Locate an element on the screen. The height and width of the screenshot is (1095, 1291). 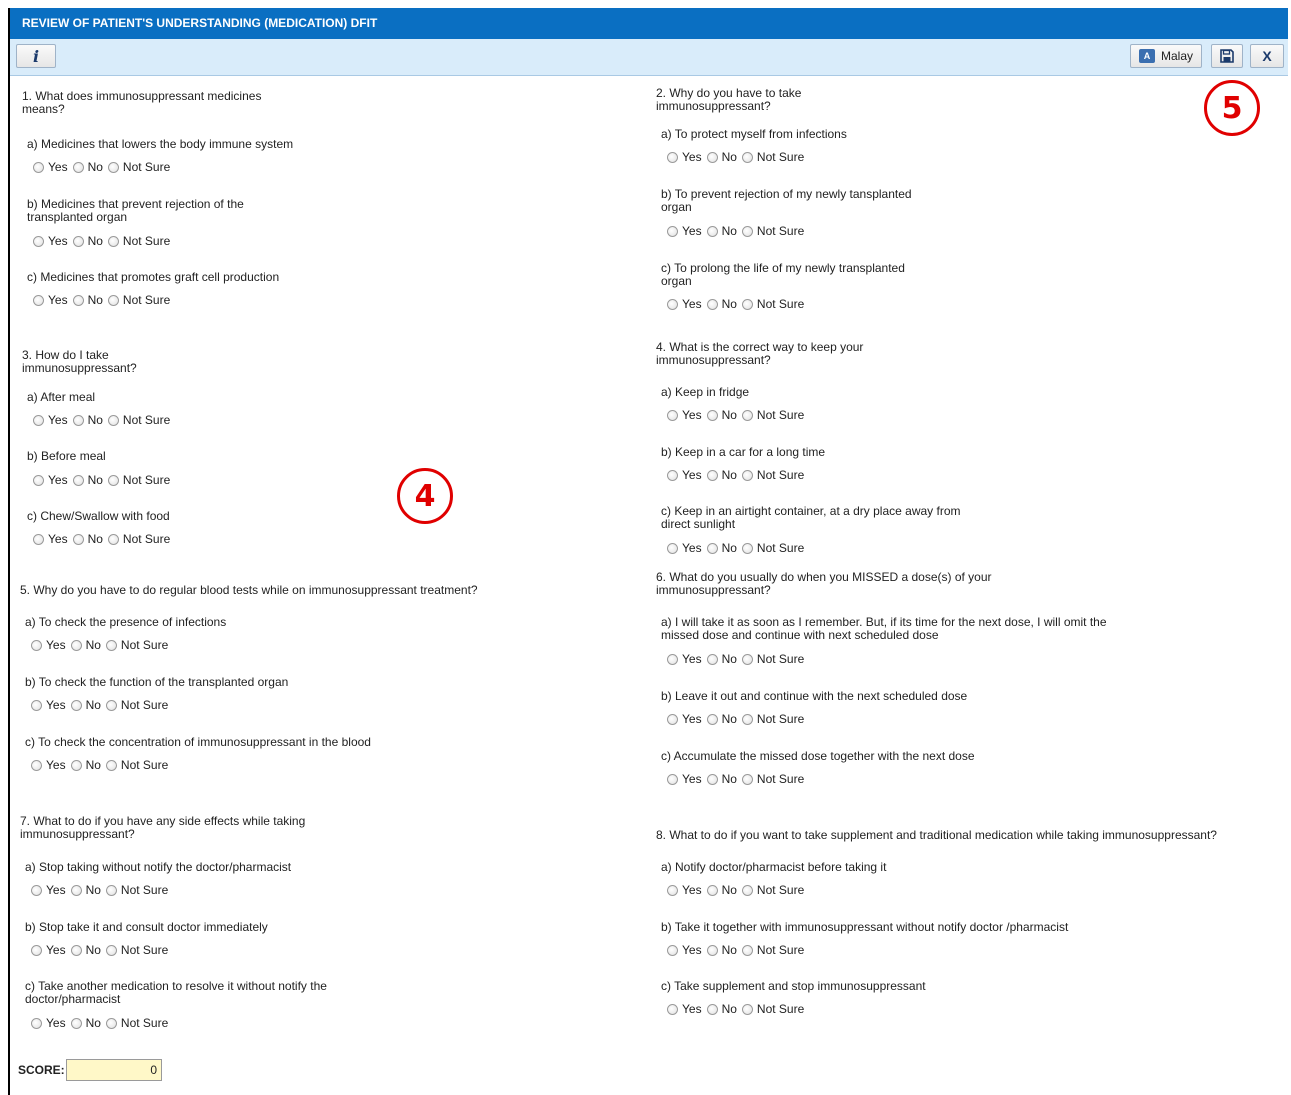
info-button: i is located at coordinates (36, 56).